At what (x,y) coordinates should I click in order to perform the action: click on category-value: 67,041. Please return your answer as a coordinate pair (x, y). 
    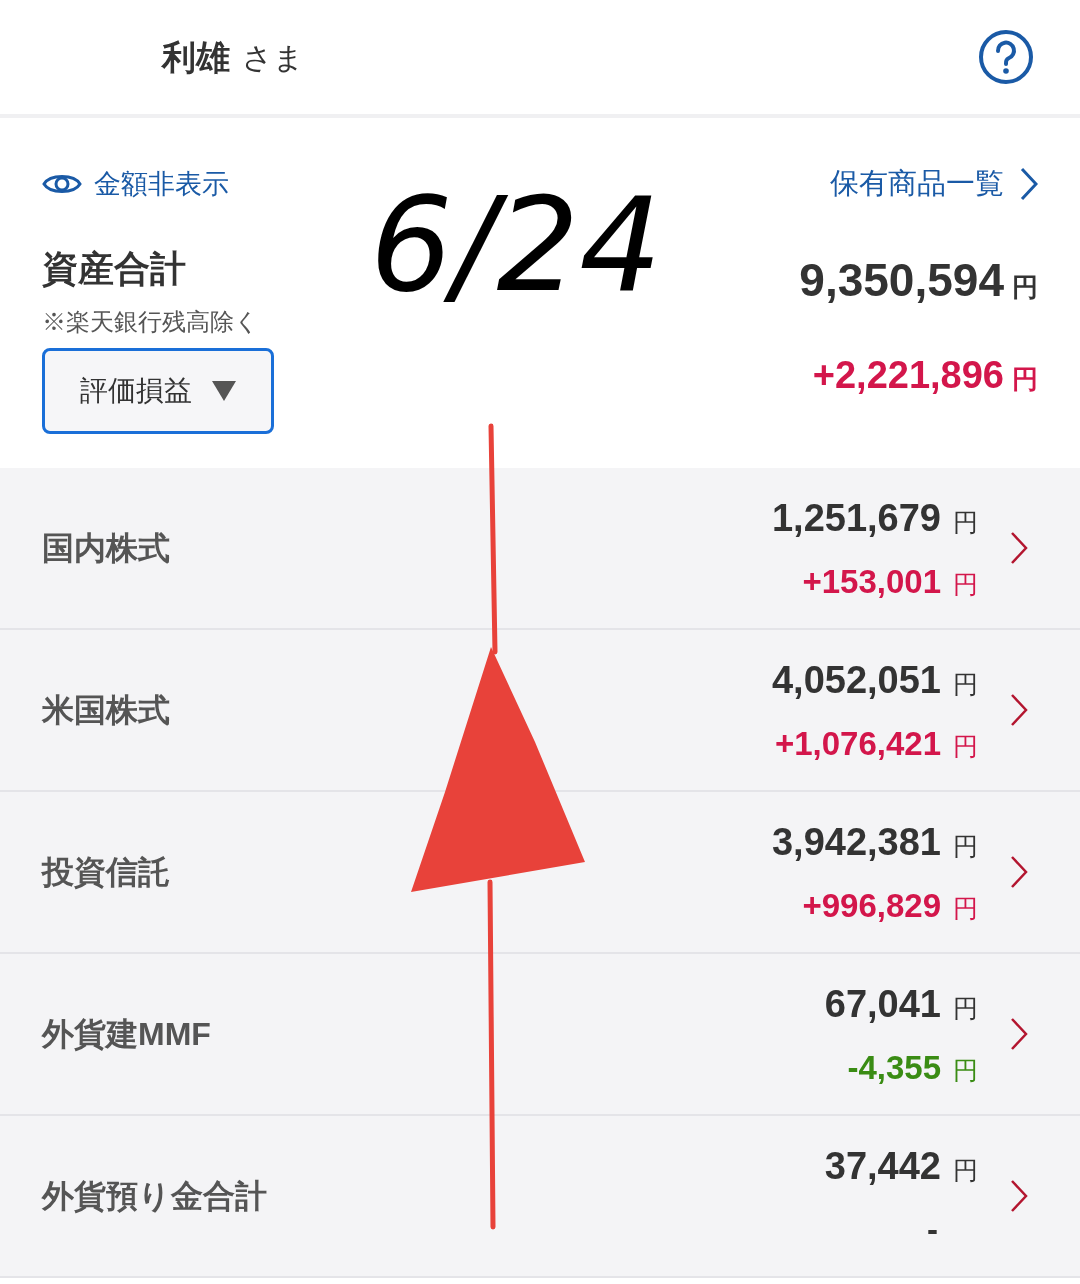
    Looking at the image, I should click on (882, 1004).